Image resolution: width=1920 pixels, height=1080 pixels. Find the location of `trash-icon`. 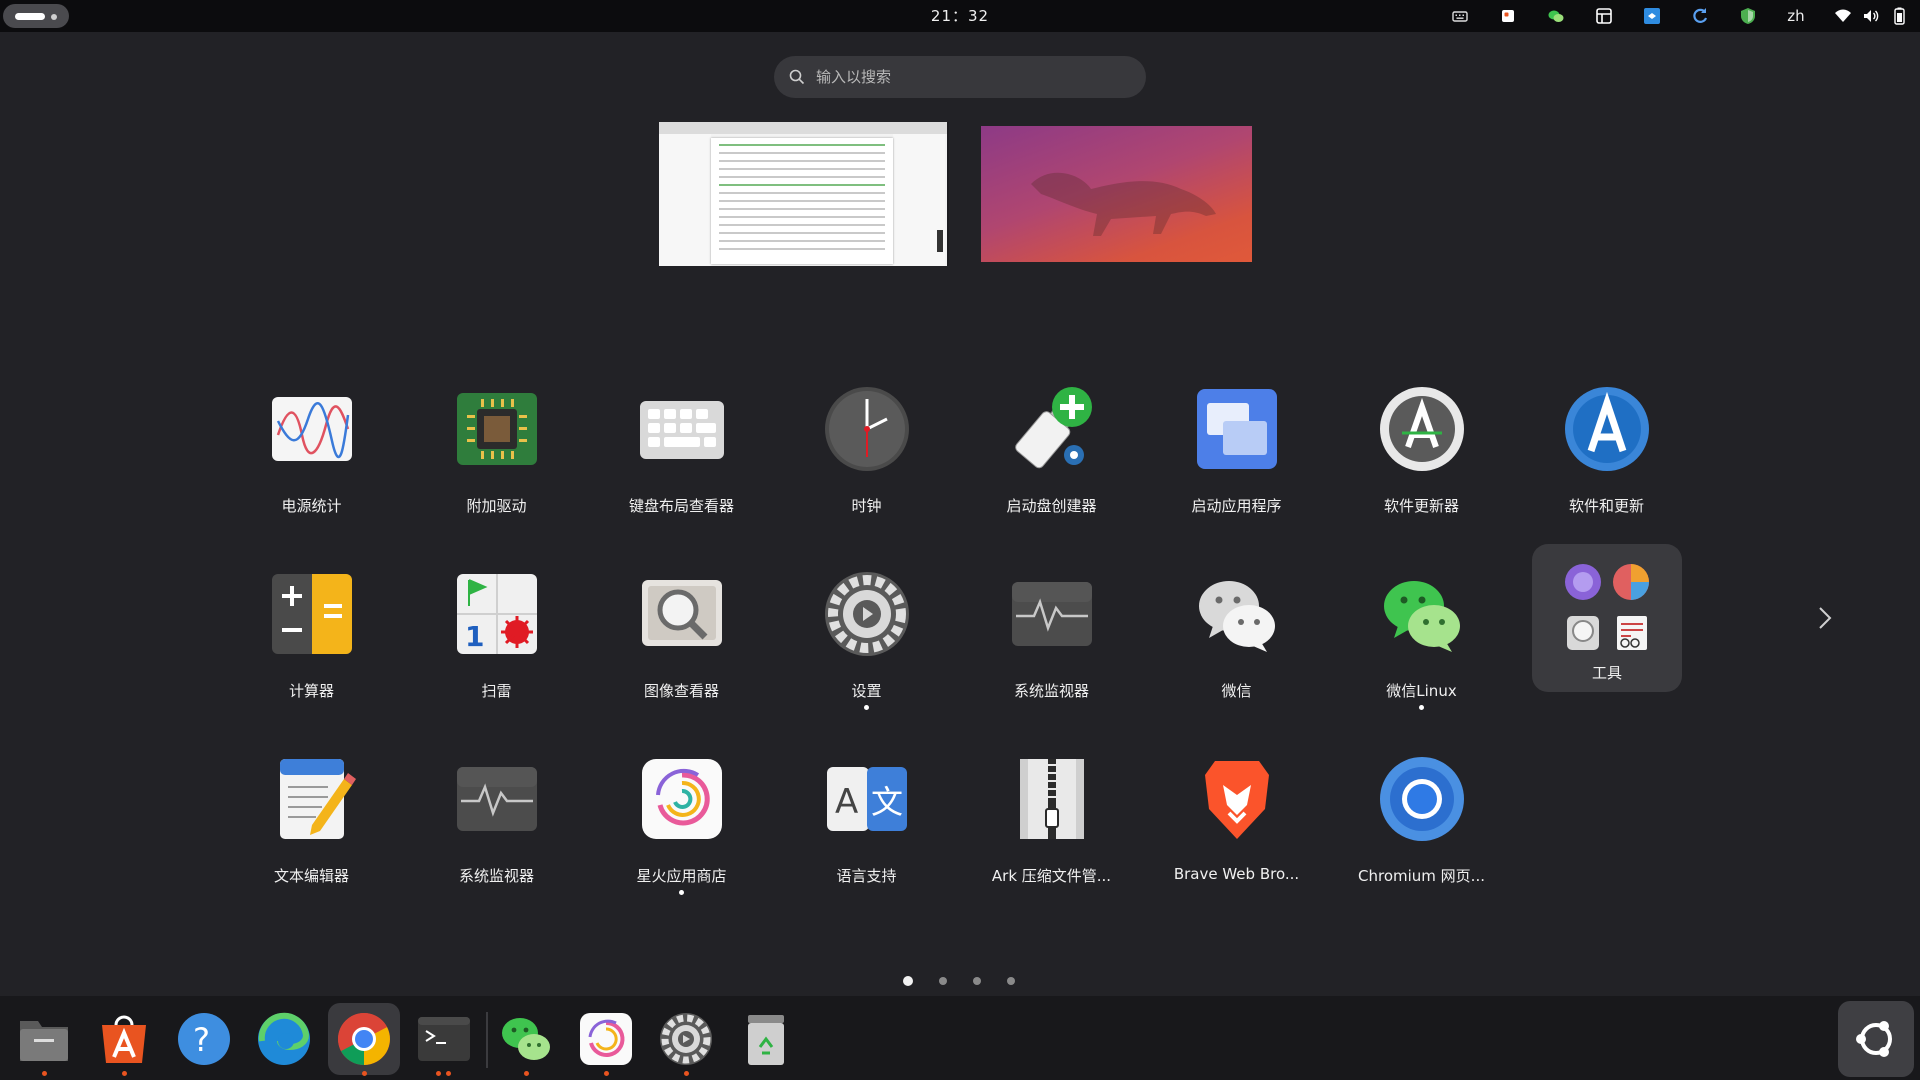

trash-icon is located at coordinates (766, 1040).